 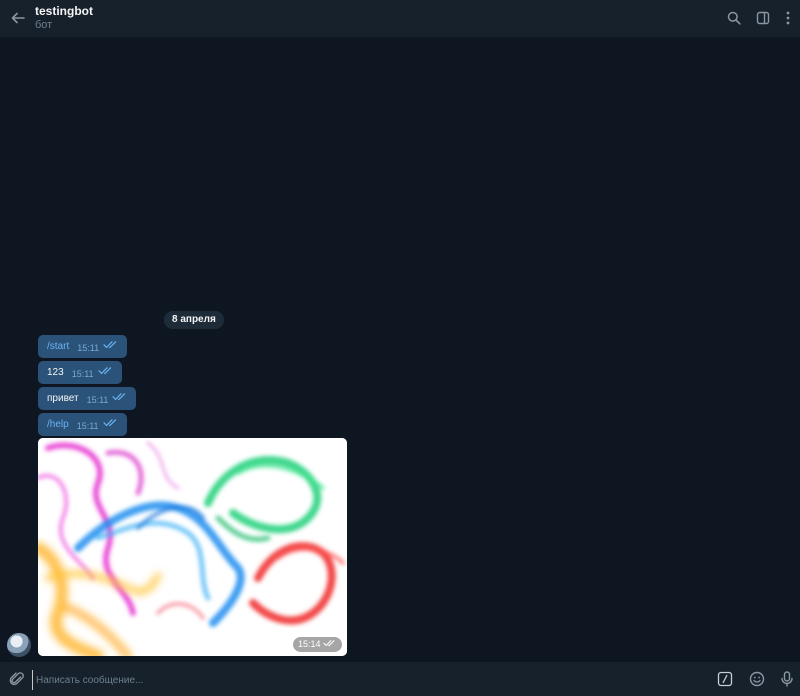 What do you see at coordinates (734, 18) in the screenshot?
I see `search-icon` at bounding box center [734, 18].